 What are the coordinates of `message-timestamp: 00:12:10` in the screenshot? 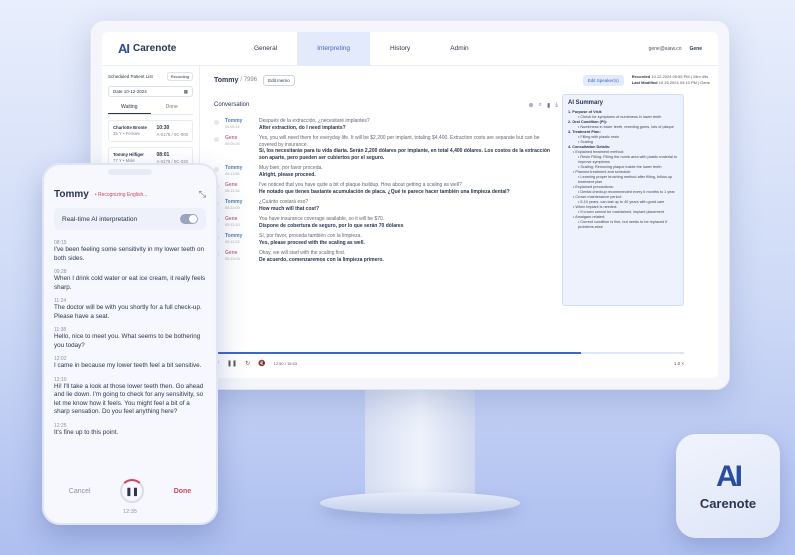 It's located at (232, 225).